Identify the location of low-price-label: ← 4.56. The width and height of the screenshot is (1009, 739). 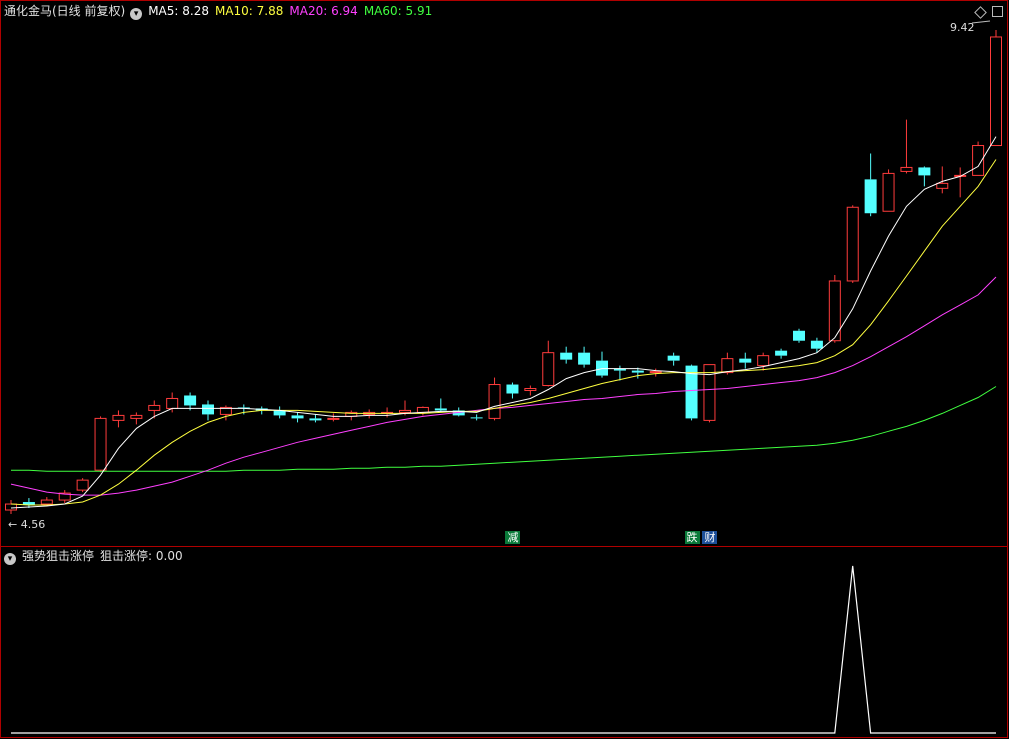
(27, 524).